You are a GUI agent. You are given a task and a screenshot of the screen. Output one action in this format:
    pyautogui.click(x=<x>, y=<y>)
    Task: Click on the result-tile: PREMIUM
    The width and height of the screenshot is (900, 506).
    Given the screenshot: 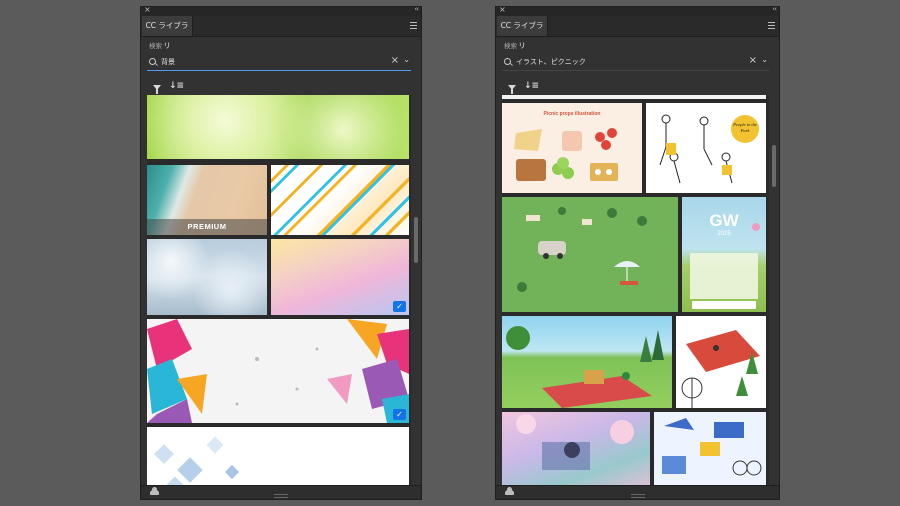 What is the action you would take?
    pyautogui.click(x=207, y=200)
    